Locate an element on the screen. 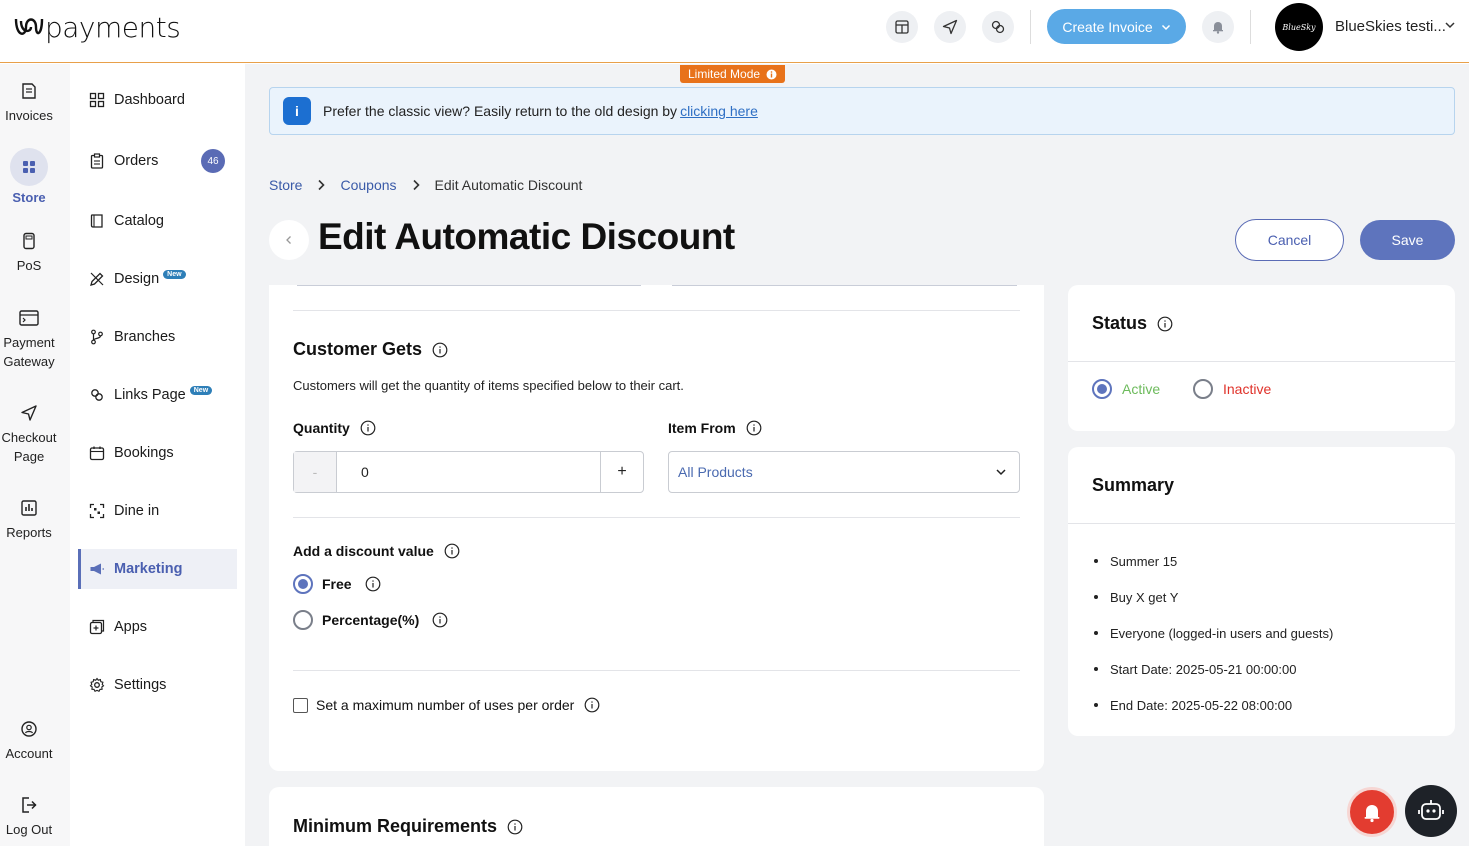 The image size is (1469, 846). back-button is located at coordinates (289, 240).